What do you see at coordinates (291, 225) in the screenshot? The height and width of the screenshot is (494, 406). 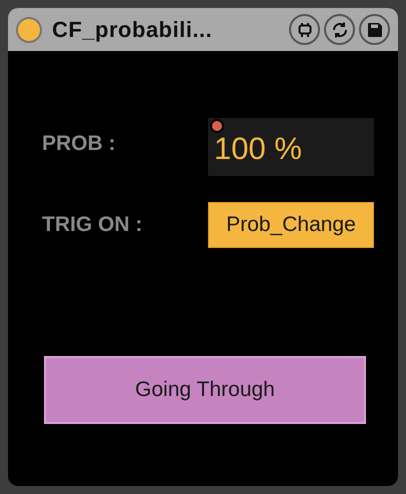 I see `trigger-menu: Prob_Change` at bounding box center [291, 225].